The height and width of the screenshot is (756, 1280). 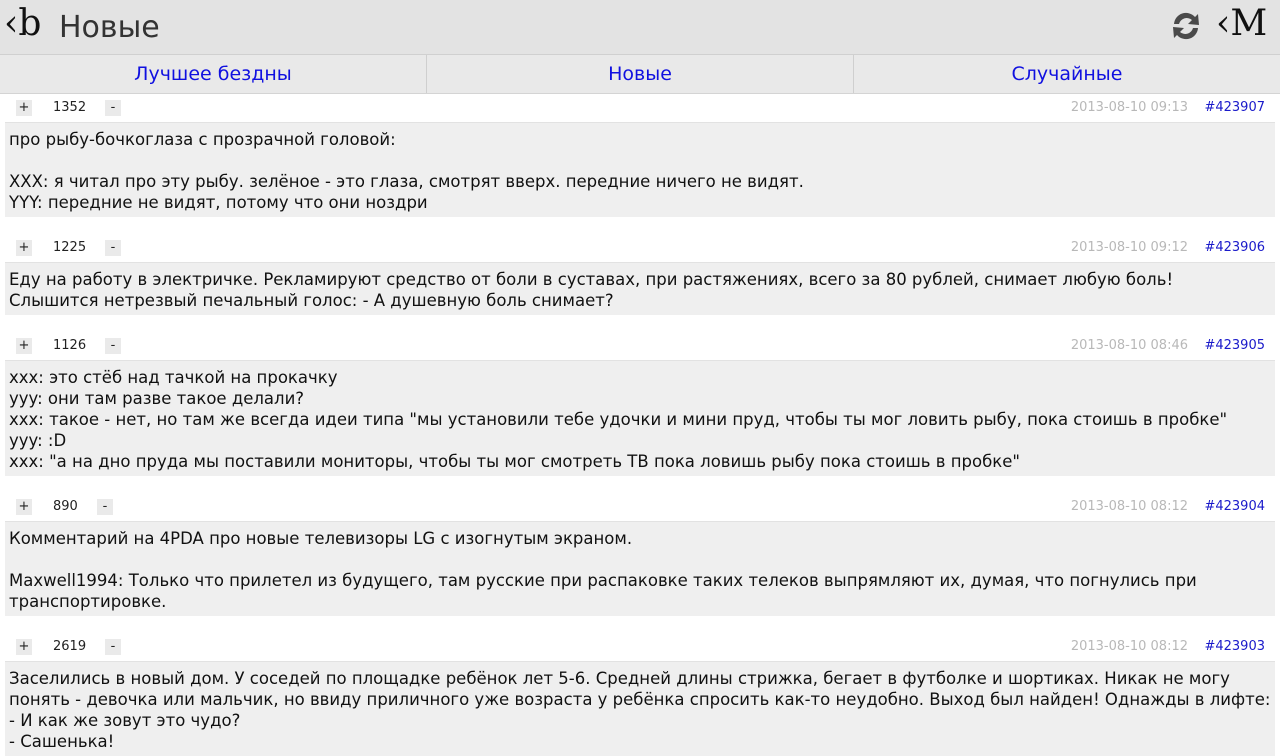 What do you see at coordinates (65, 506) in the screenshot?
I see `quote-rating: 890` at bounding box center [65, 506].